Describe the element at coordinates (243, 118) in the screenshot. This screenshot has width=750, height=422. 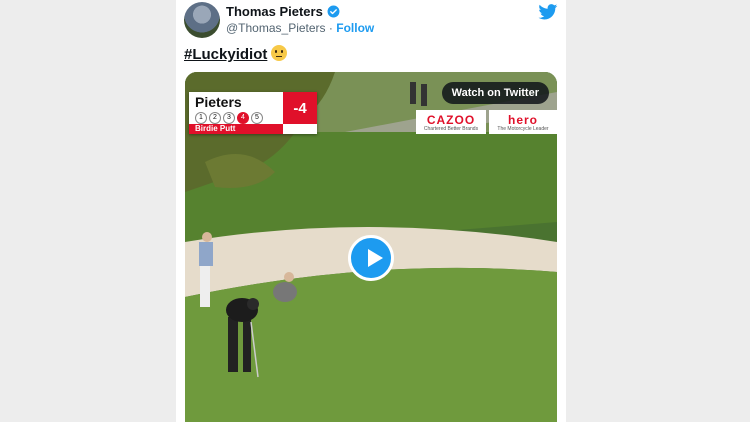
I see `hole-4-current: 4` at that location.